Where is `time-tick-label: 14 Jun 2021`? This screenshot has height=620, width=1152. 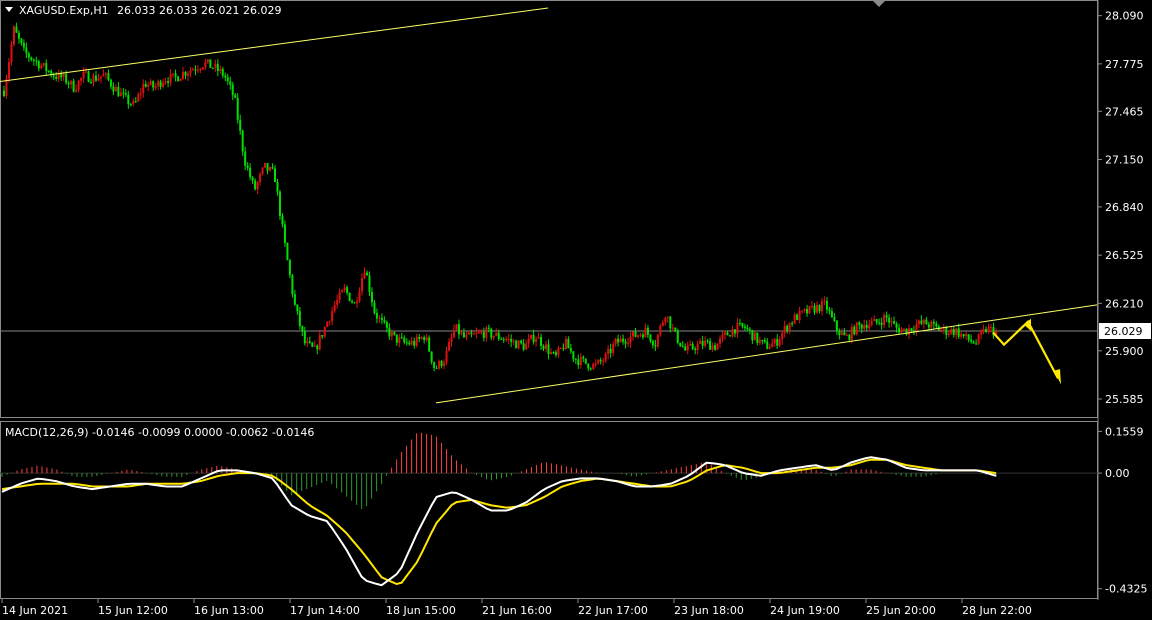 time-tick-label: 14 Jun 2021 is located at coordinates (35, 610).